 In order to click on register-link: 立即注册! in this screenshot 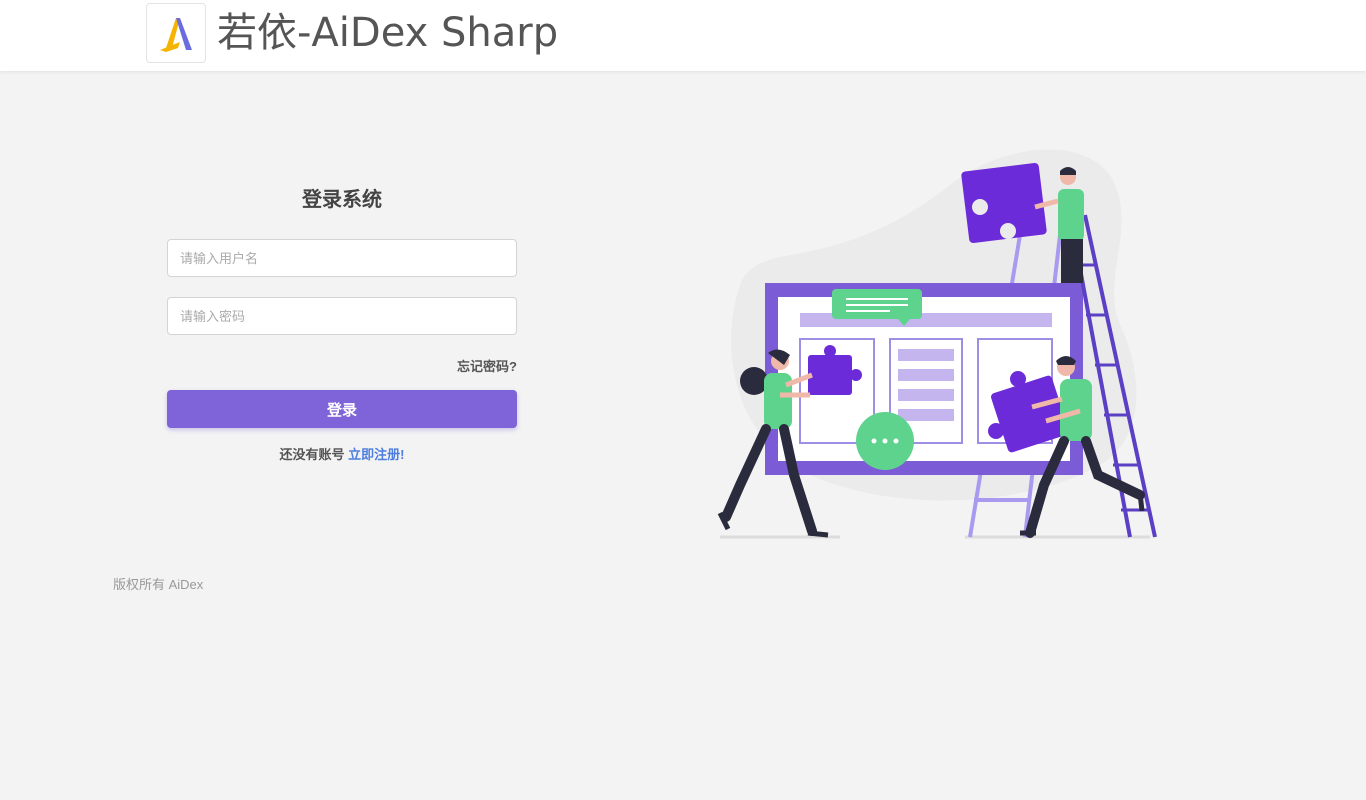, I will do `click(376, 454)`.